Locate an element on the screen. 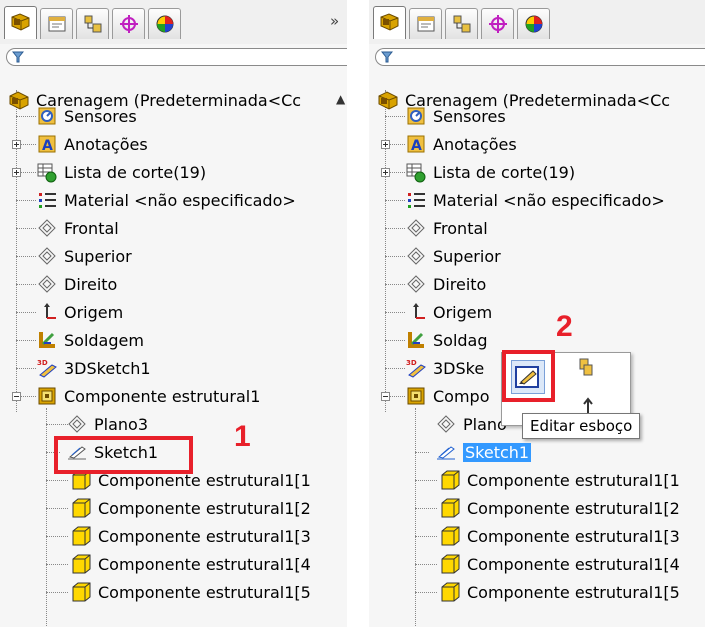 Image resolution: width=705 pixels, height=627 pixels. tree-item-3dsketch1: 3D 3DSketch1 is located at coordinates (93, 368).